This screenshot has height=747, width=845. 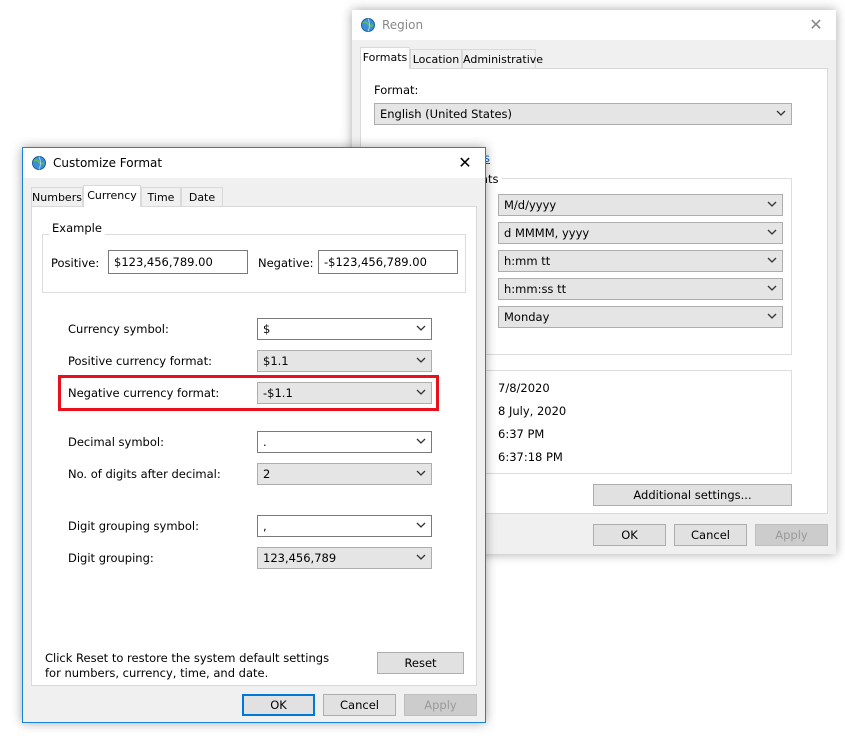 What do you see at coordinates (359, 705) in the screenshot?
I see `customize-cancel-button: Cancel` at bounding box center [359, 705].